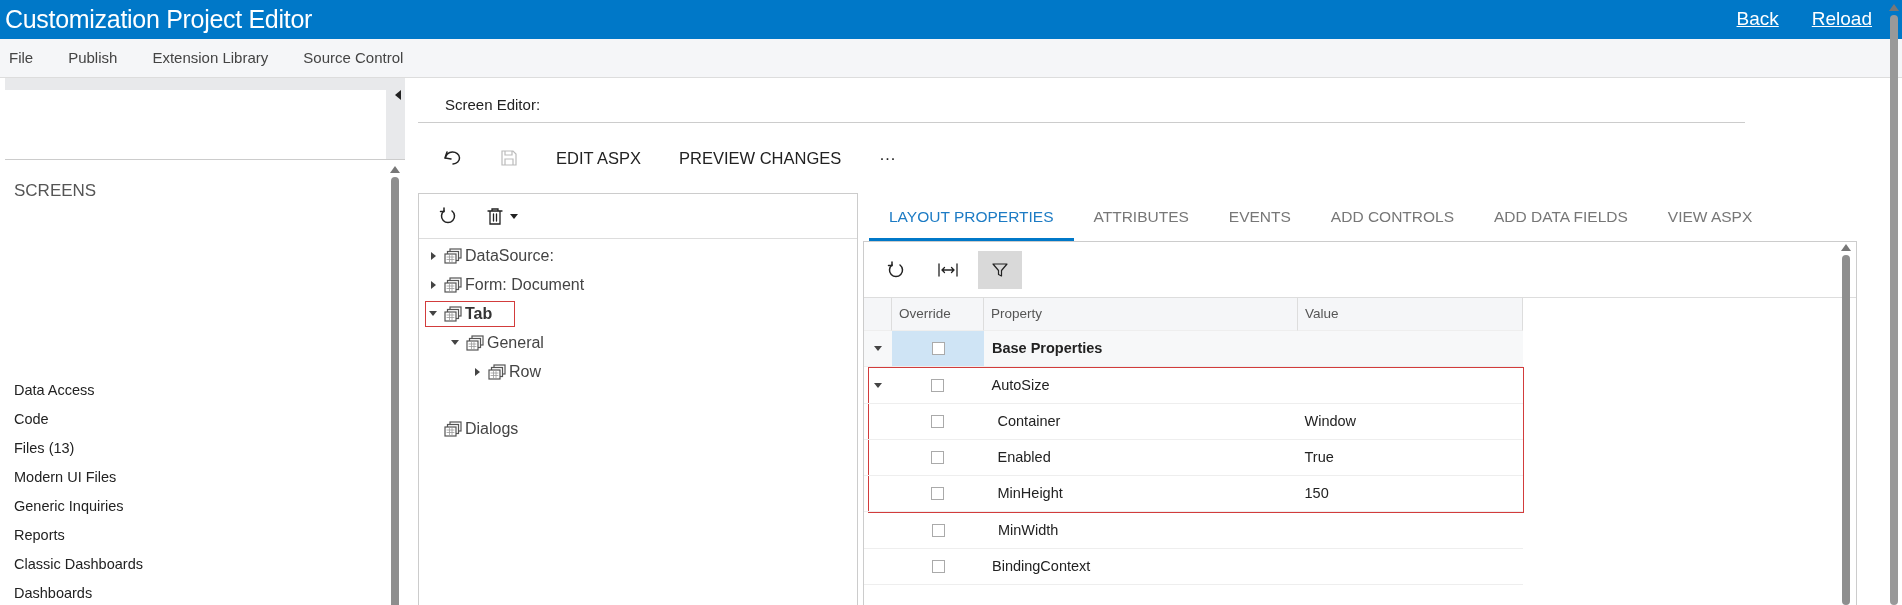 The width and height of the screenshot is (1902, 605). I want to click on property-value: True, so click(1319, 457).